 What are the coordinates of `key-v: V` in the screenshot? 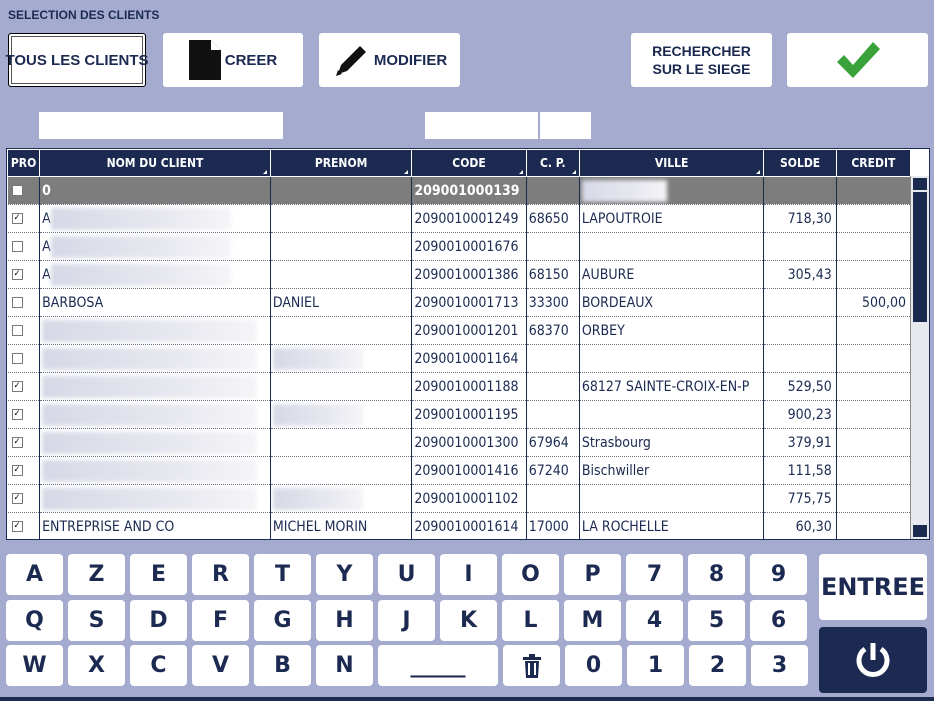 It's located at (220, 665).